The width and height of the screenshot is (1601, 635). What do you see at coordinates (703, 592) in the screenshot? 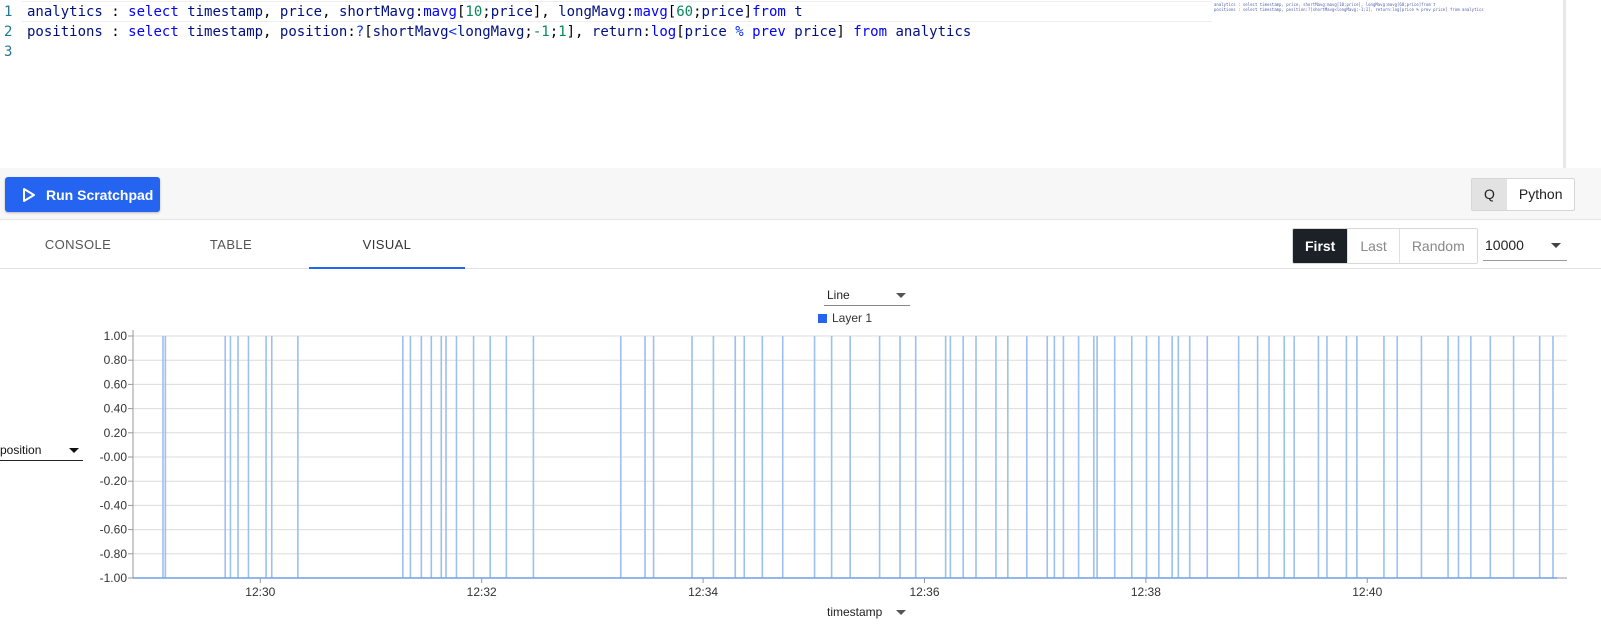
I see `x-tick-label: 12:34` at bounding box center [703, 592].